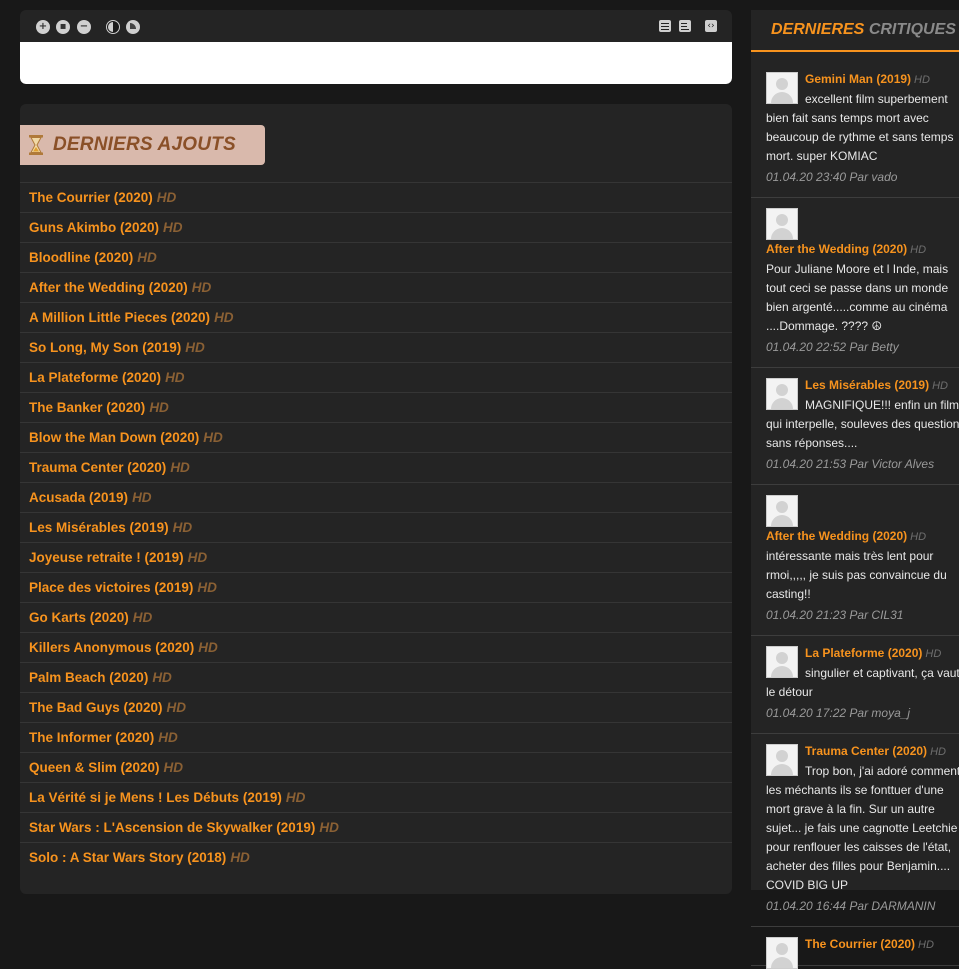  What do you see at coordinates (376, 737) in the screenshot?
I see `list-item: The Informer (2020) HD` at bounding box center [376, 737].